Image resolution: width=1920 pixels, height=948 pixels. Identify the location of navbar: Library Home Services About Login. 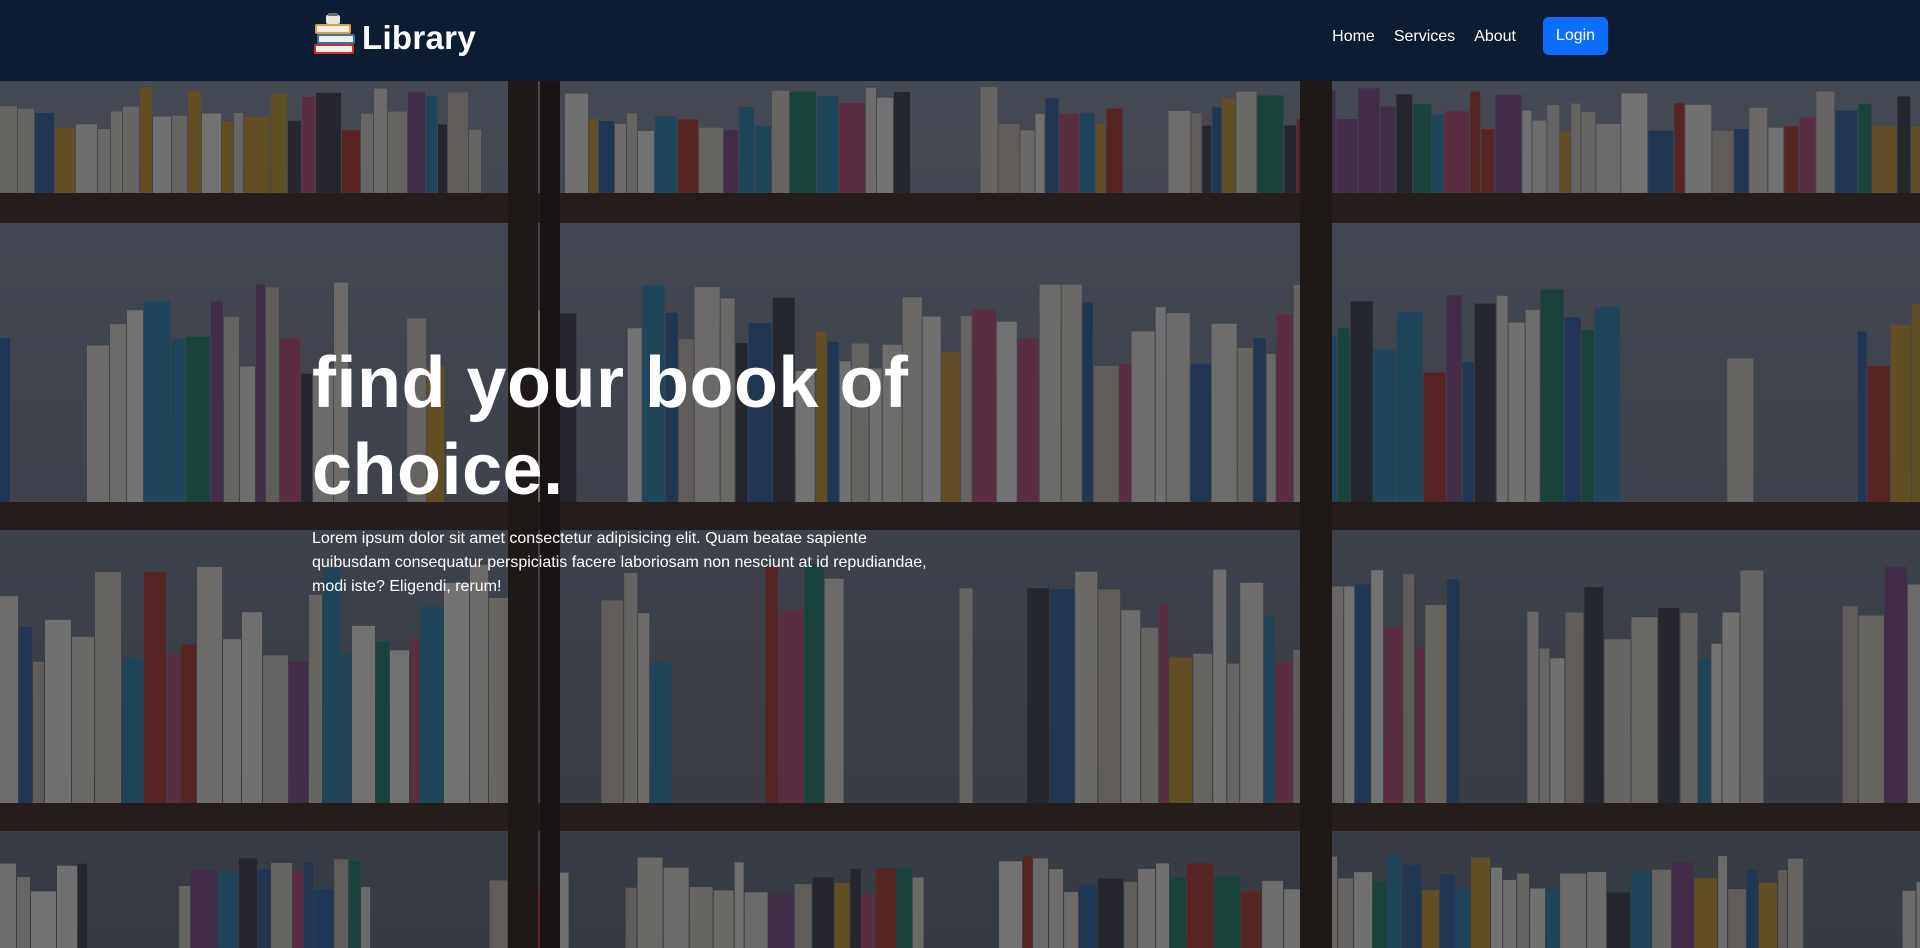
(960, 40).